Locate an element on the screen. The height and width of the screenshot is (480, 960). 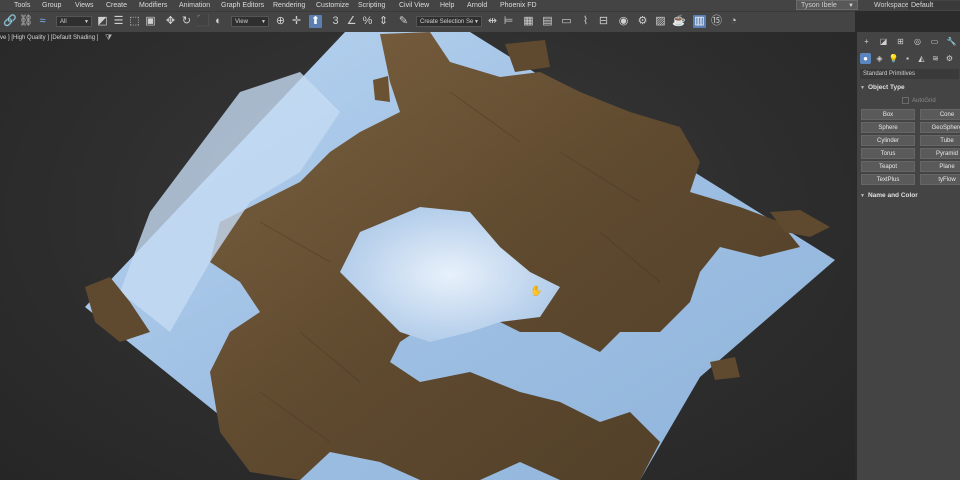
curve-editor-icon: ⌇ is located at coordinates (585, 21).